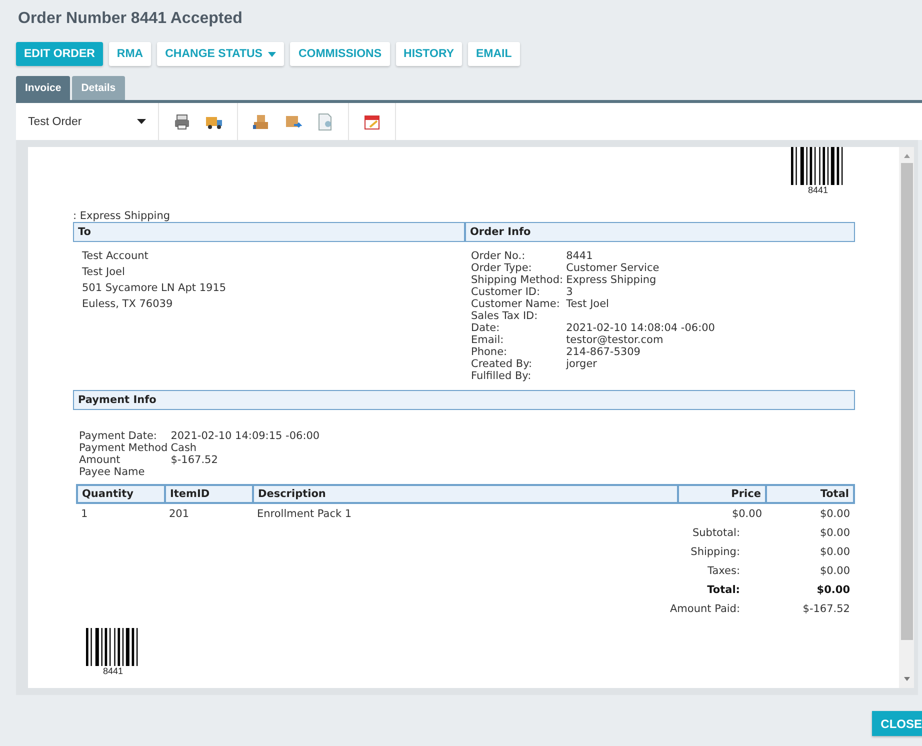 The width and height of the screenshot is (922, 746). What do you see at coordinates (715, 552) in the screenshot?
I see `total-label: Shipping:` at bounding box center [715, 552].